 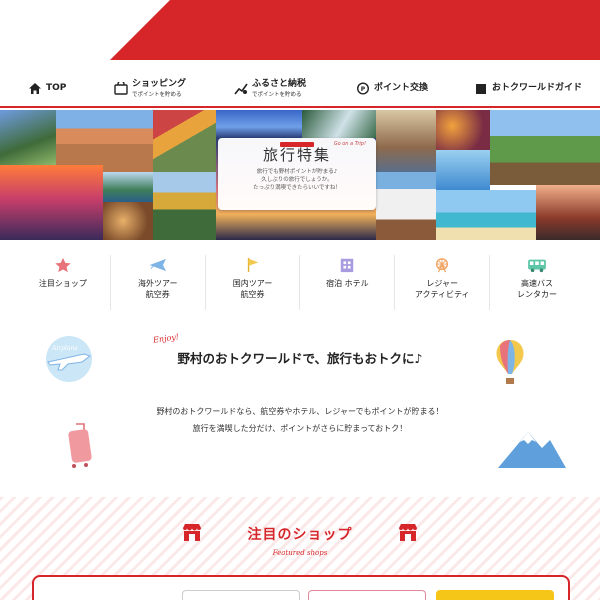 I want to click on intro-title: 野村のおトクワールドで、旅行もおトクに♪, so click(x=300, y=358).